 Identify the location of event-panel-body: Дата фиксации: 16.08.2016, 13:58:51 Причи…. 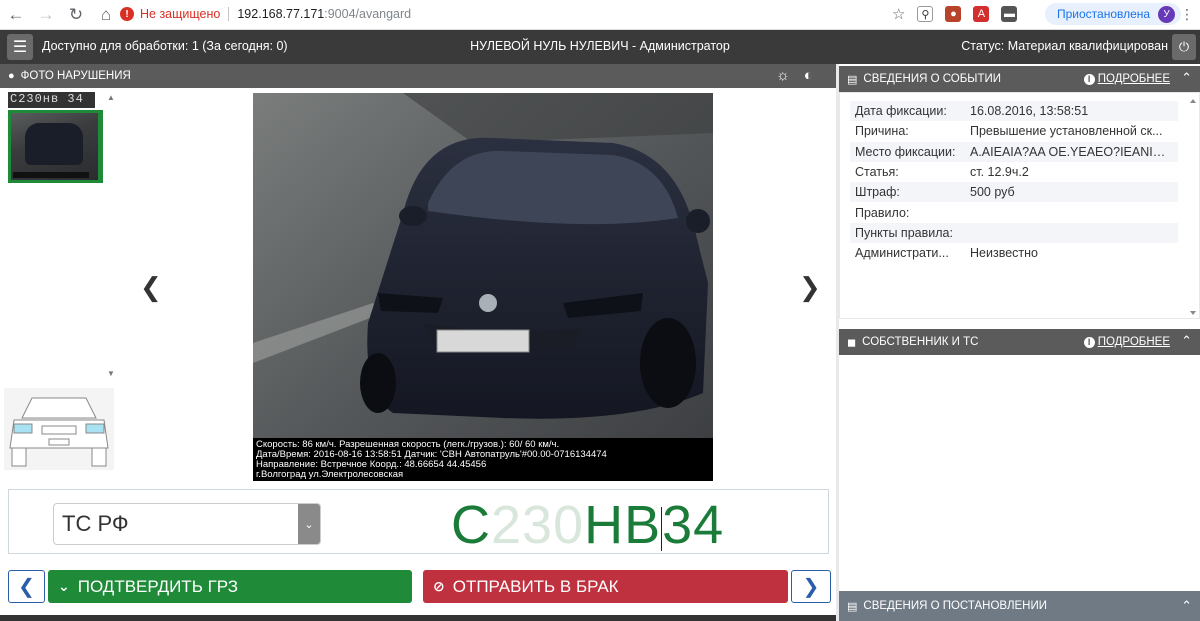
(1019, 205).